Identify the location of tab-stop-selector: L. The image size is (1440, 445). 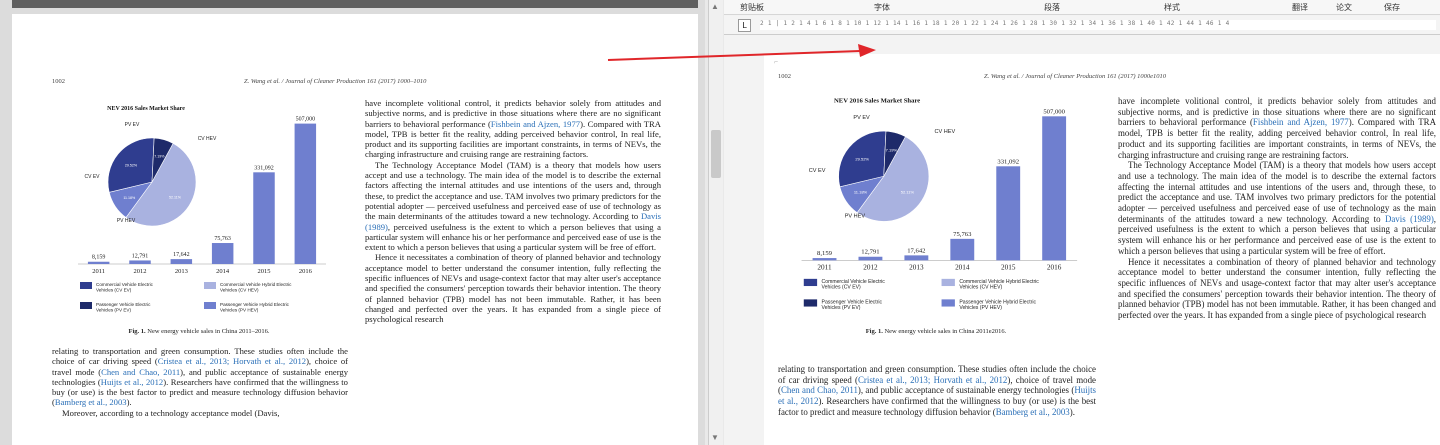
(744, 25).